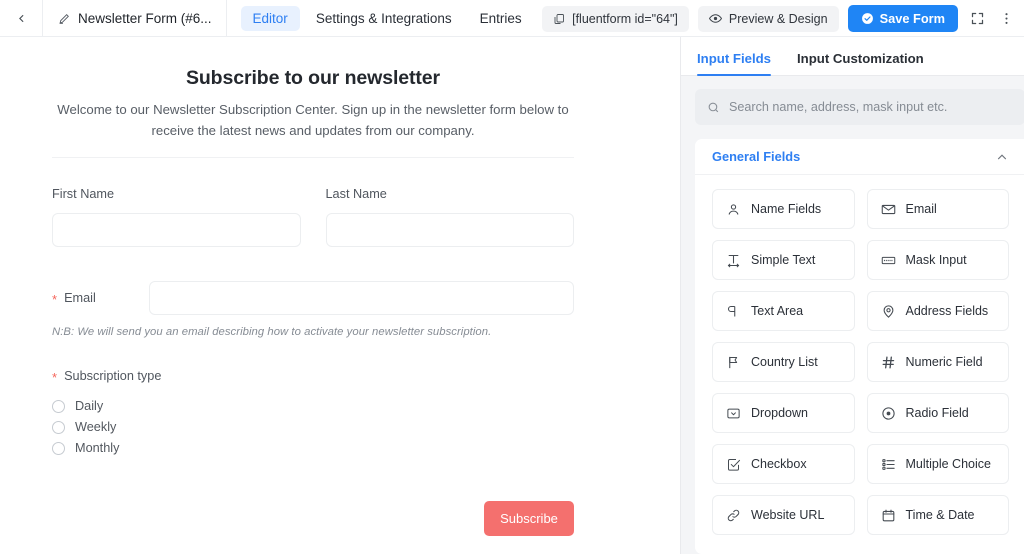  Describe the element at coordinates (733, 515) in the screenshot. I see `link-icon` at that location.